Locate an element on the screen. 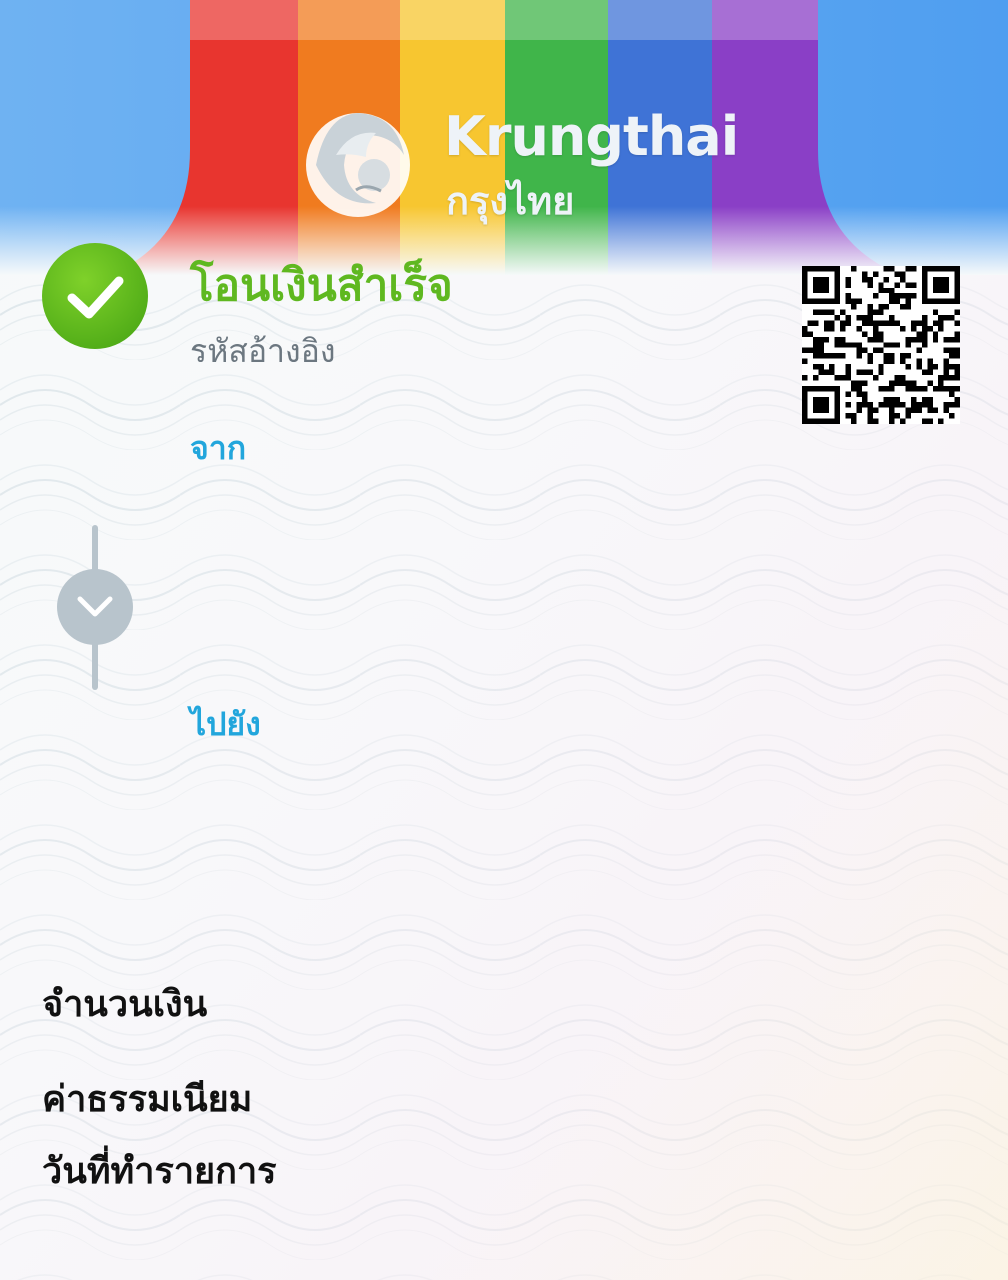 The height and width of the screenshot is (1280, 1008). qr-code-icon is located at coordinates (881, 345).